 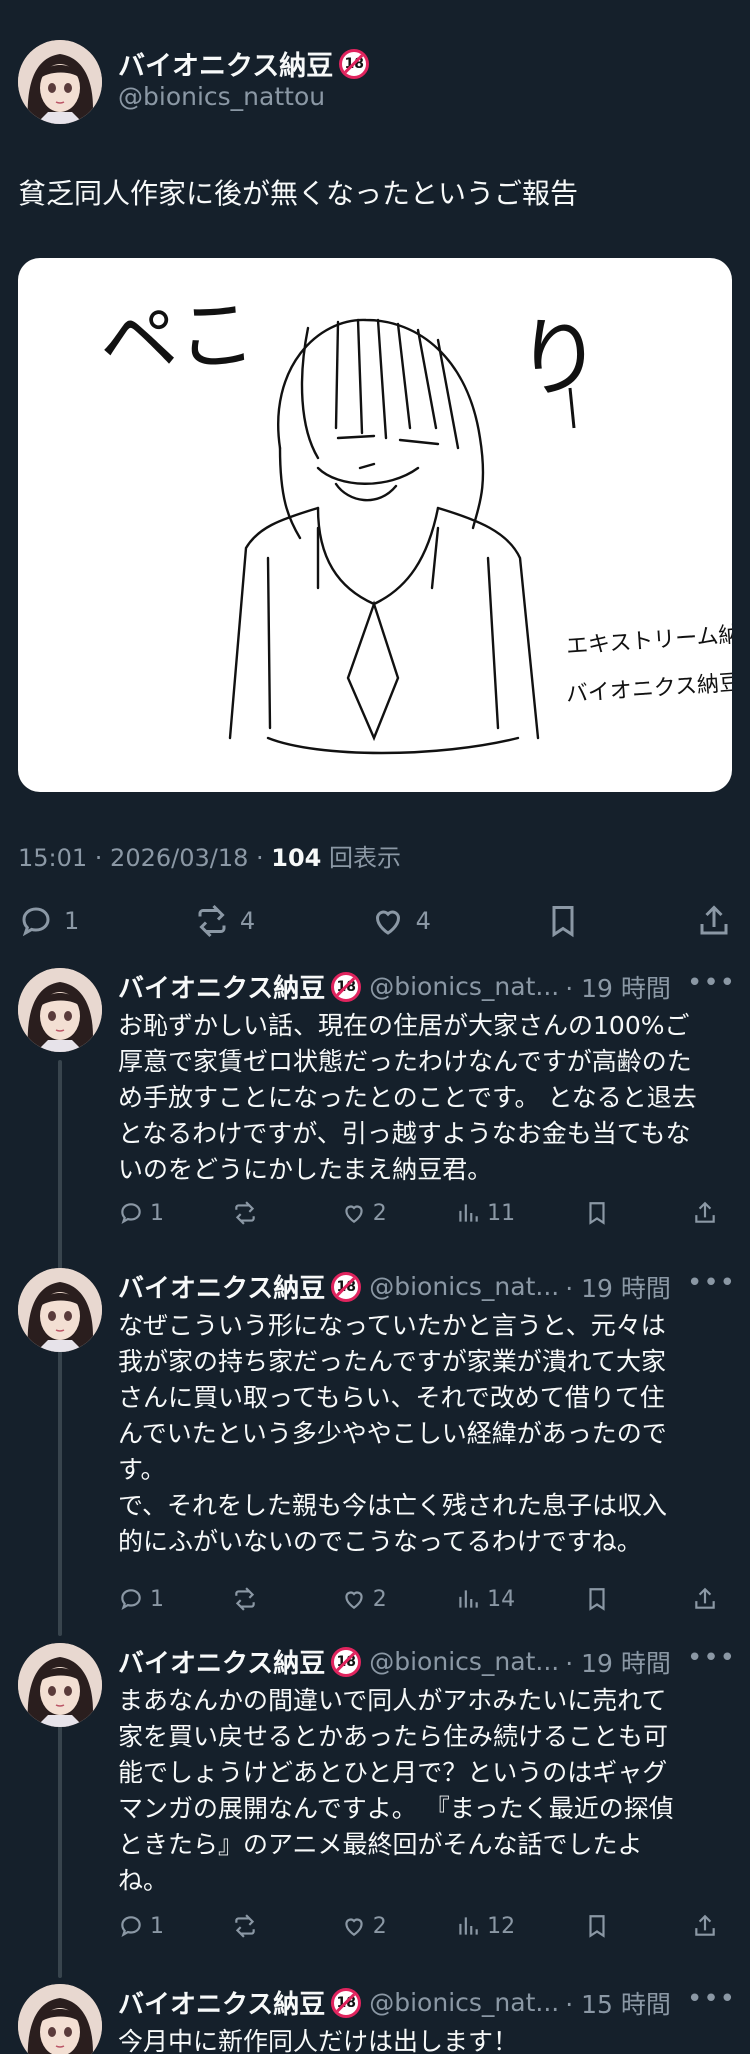 What do you see at coordinates (648, 640) in the screenshot?
I see `credit-line-1: エキストリーム納豆` at bounding box center [648, 640].